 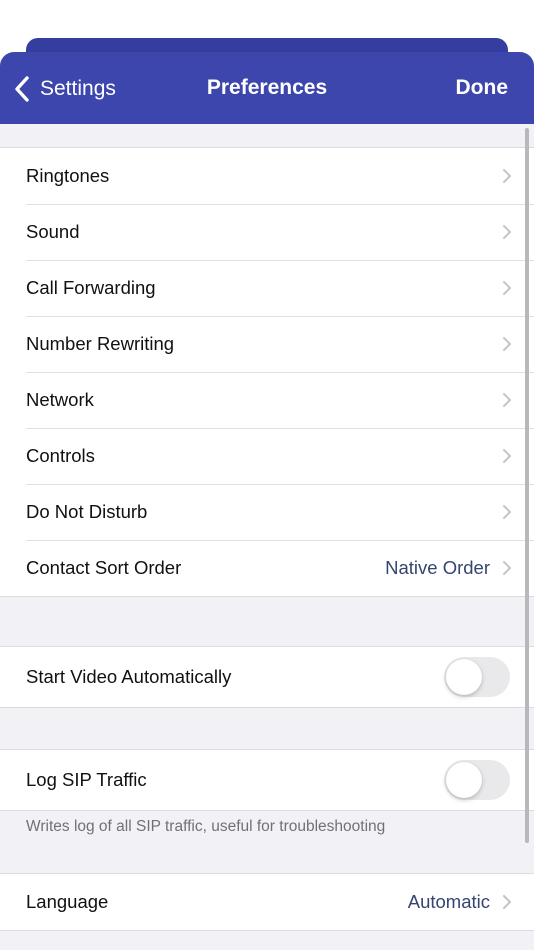 What do you see at coordinates (87, 511) in the screenshot?
I see `list-item-label: Do Not Disturb` at bounding box center [87, 511].